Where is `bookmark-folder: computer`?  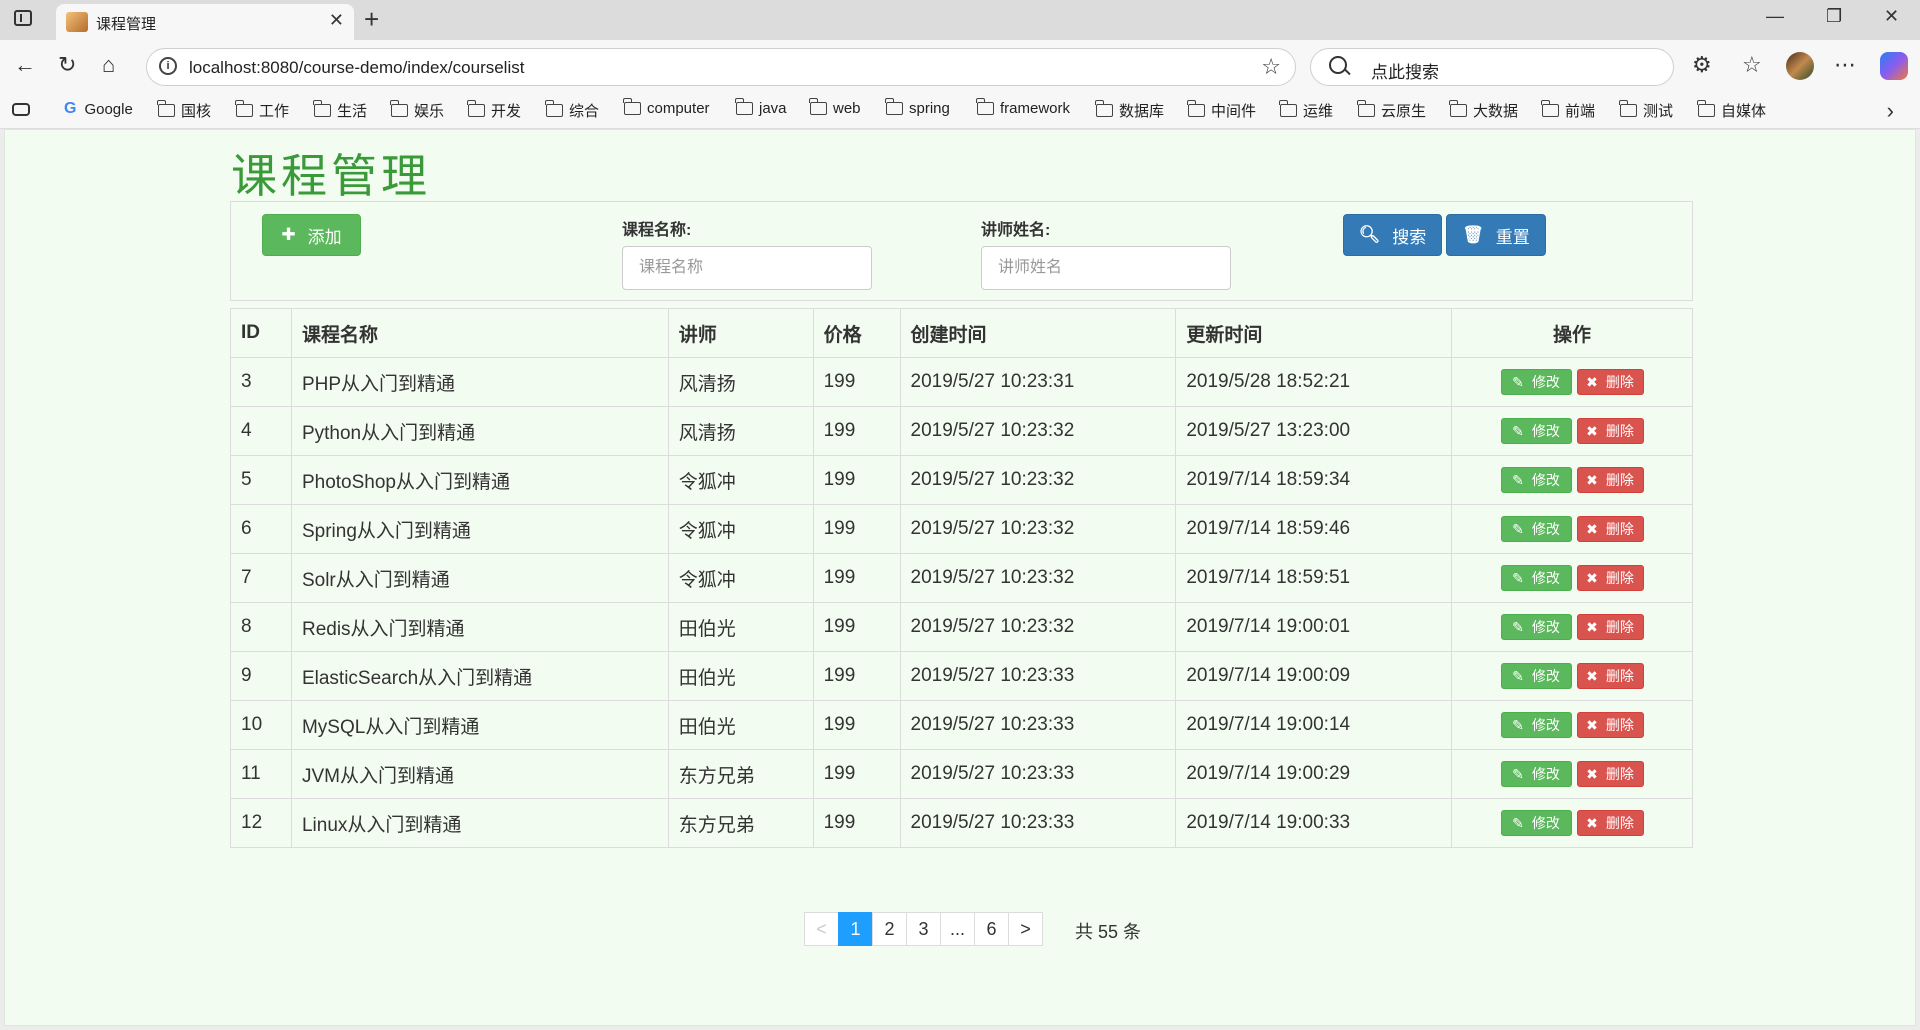
bookmark-folder: computer is located at coordinates (666, 107).